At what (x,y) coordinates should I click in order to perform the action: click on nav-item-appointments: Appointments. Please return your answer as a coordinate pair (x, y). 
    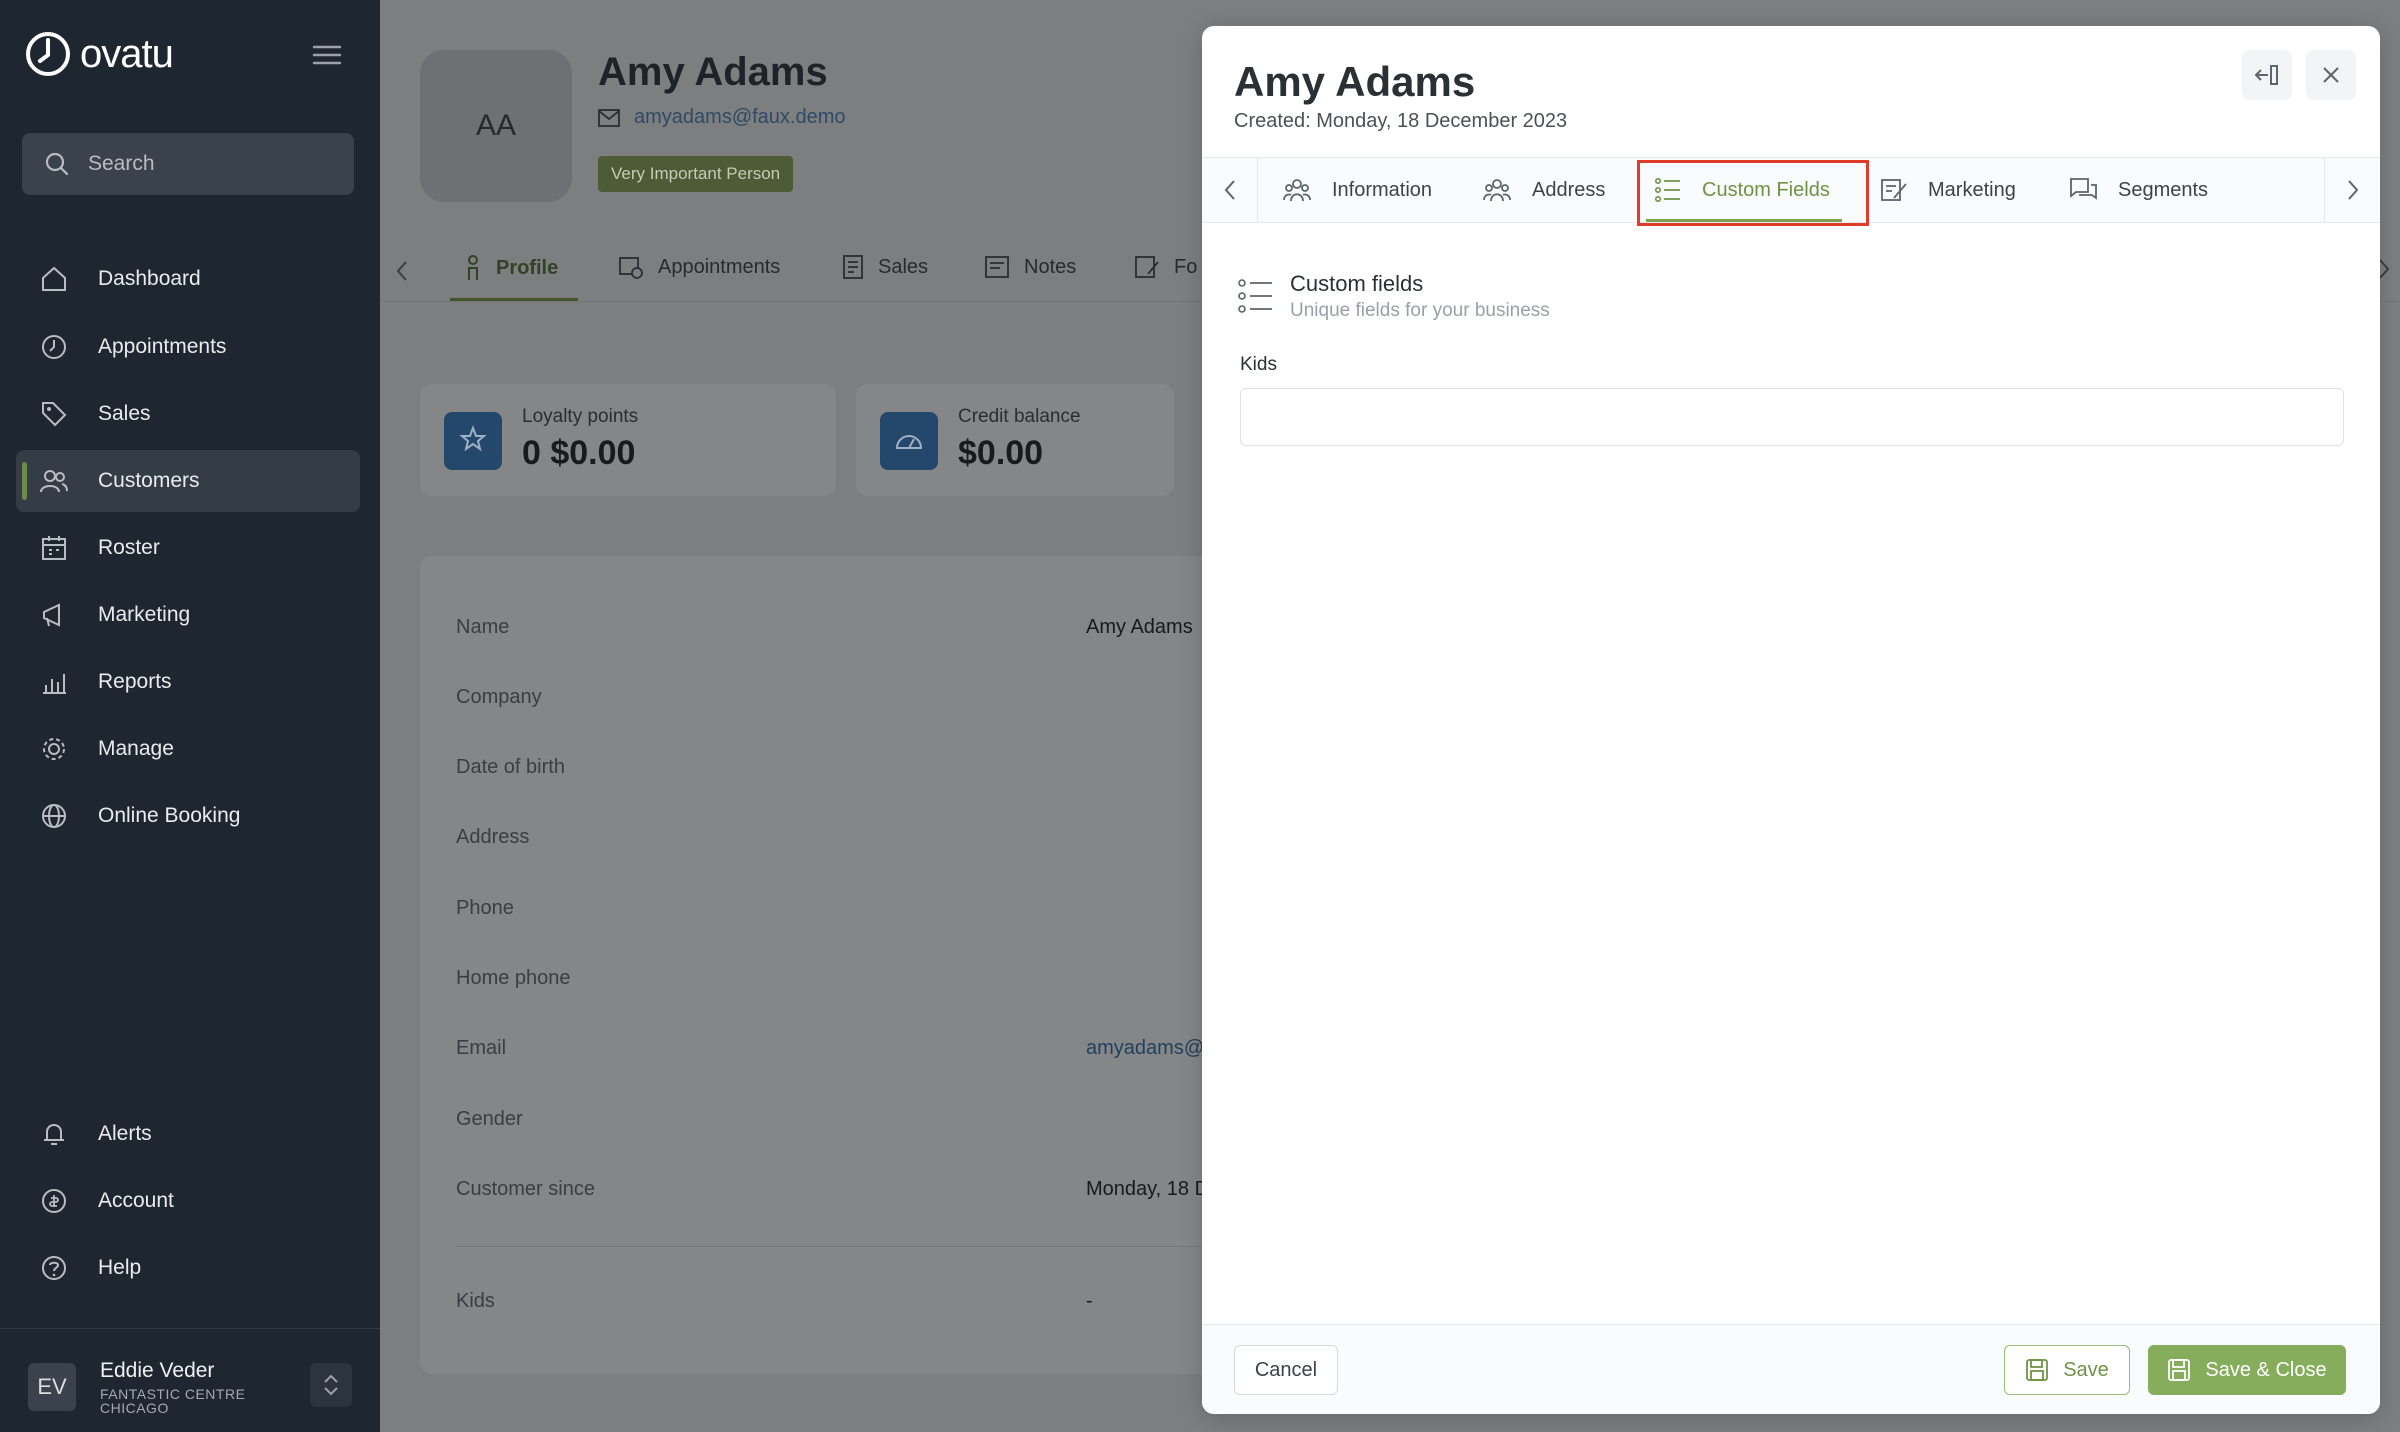
    Looking at the image, I should click on (188, 347).